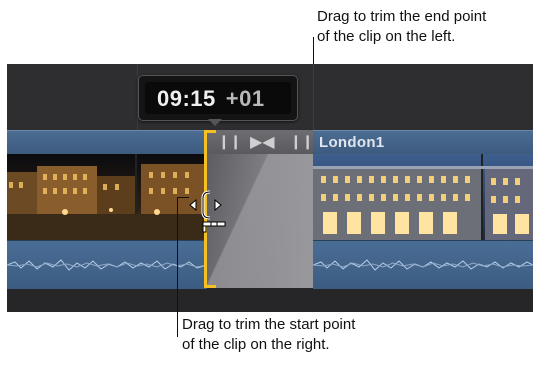  I want to click on timecode-time: 09:15, so click(186, 98).